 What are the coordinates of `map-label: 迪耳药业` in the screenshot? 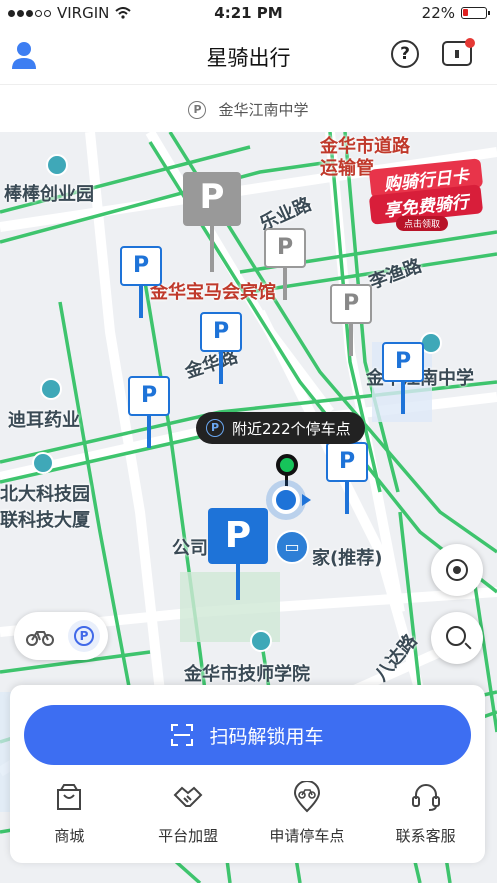 It's located at (44, 419).